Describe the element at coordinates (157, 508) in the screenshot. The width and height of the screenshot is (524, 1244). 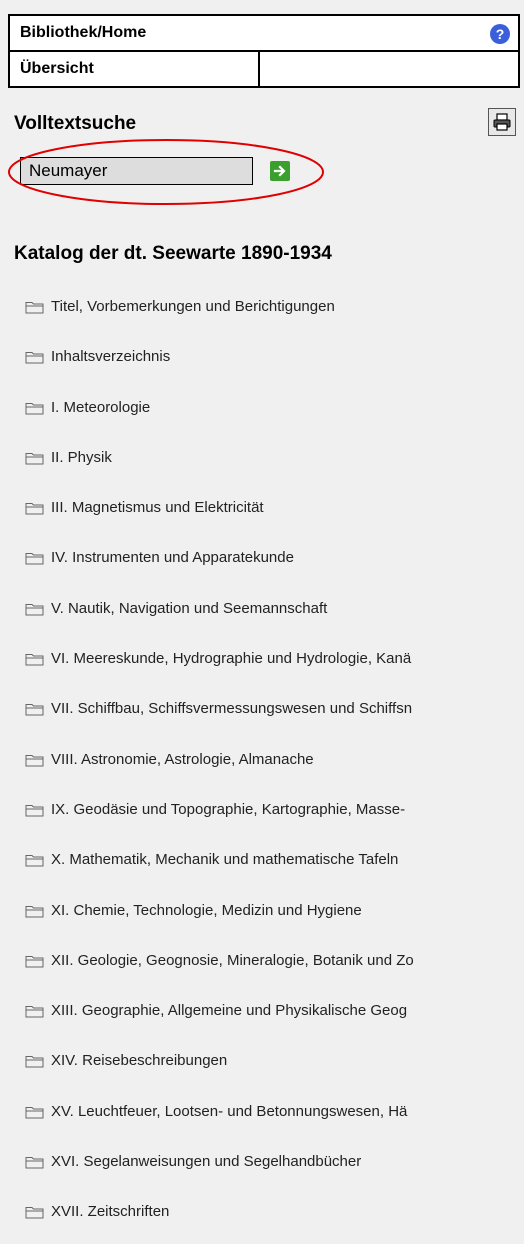
I see `catalog-item-label: III. Magnetismus und Elektricität` at that location.